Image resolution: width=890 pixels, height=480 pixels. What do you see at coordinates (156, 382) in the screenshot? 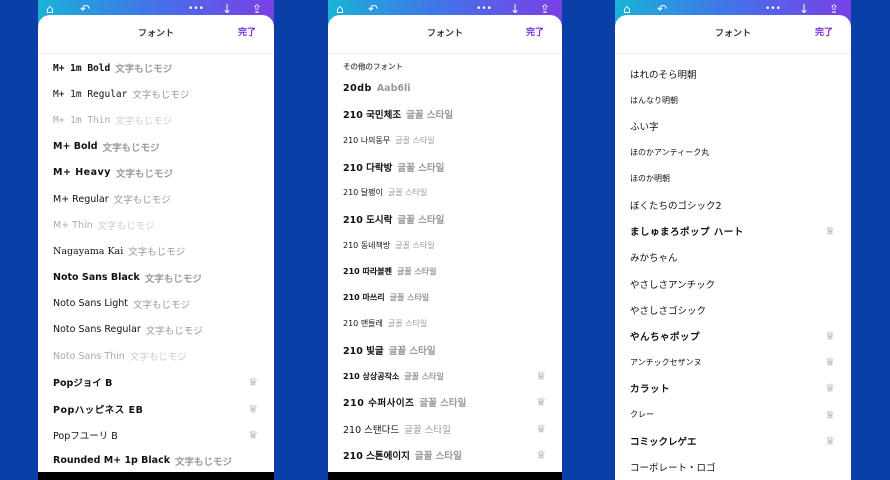
I see `font-list-item: Popジョイ B ♛` at bounding box center [156, 382].